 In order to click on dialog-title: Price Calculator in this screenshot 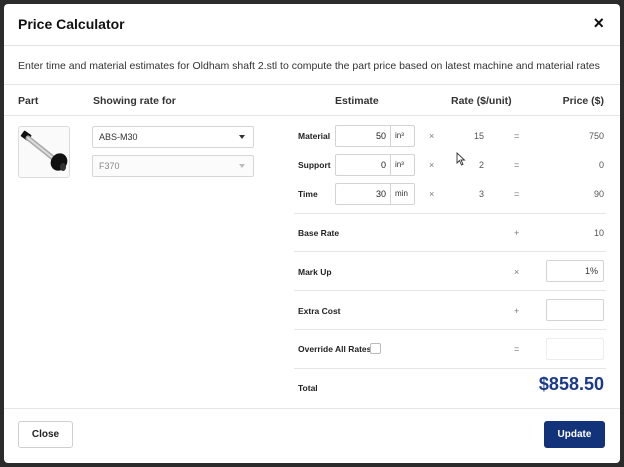, I will do `click(71, 24)`.